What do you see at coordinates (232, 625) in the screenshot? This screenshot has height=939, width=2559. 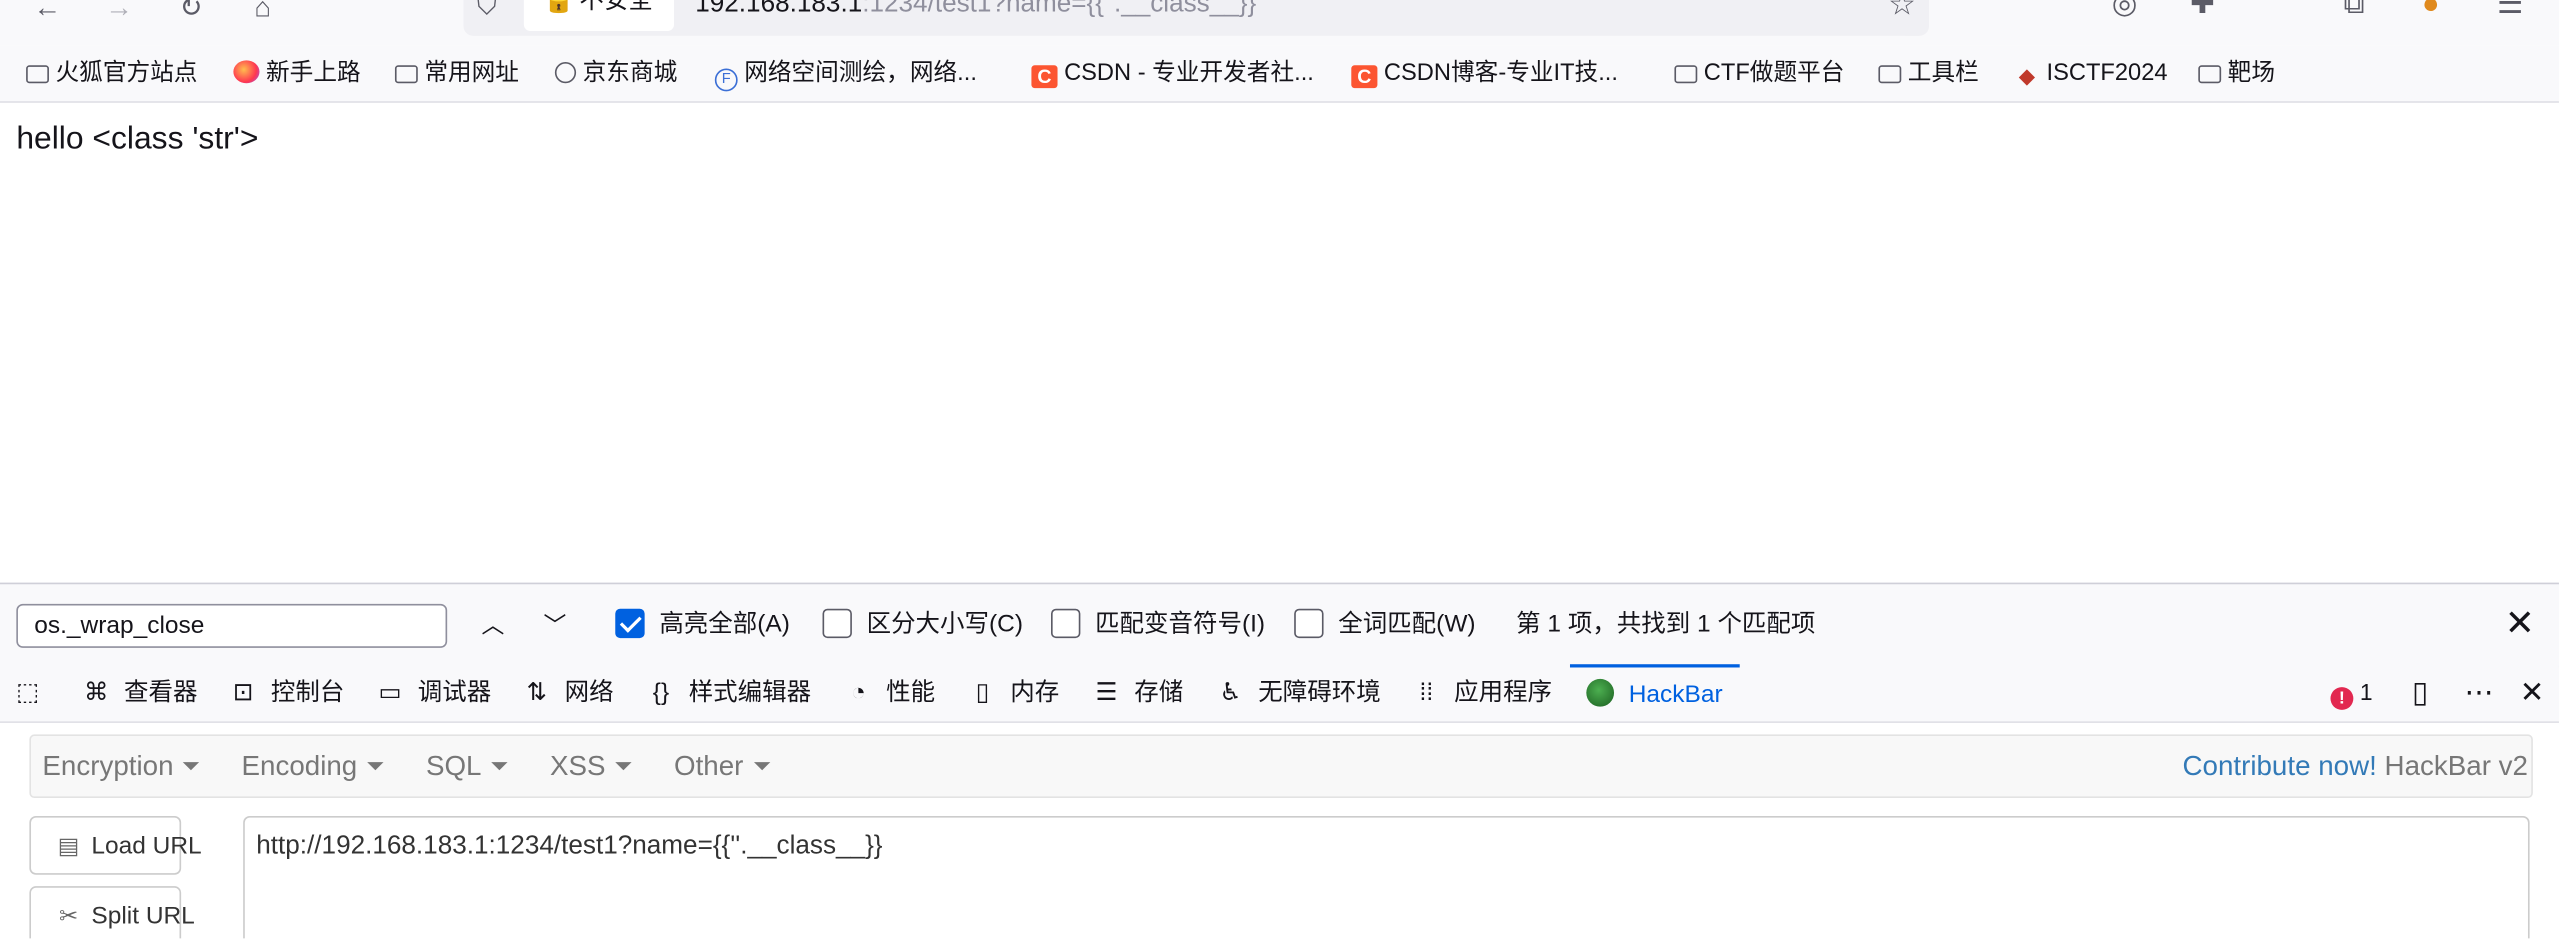 I see `find-input` at bounding box center [232, 625].